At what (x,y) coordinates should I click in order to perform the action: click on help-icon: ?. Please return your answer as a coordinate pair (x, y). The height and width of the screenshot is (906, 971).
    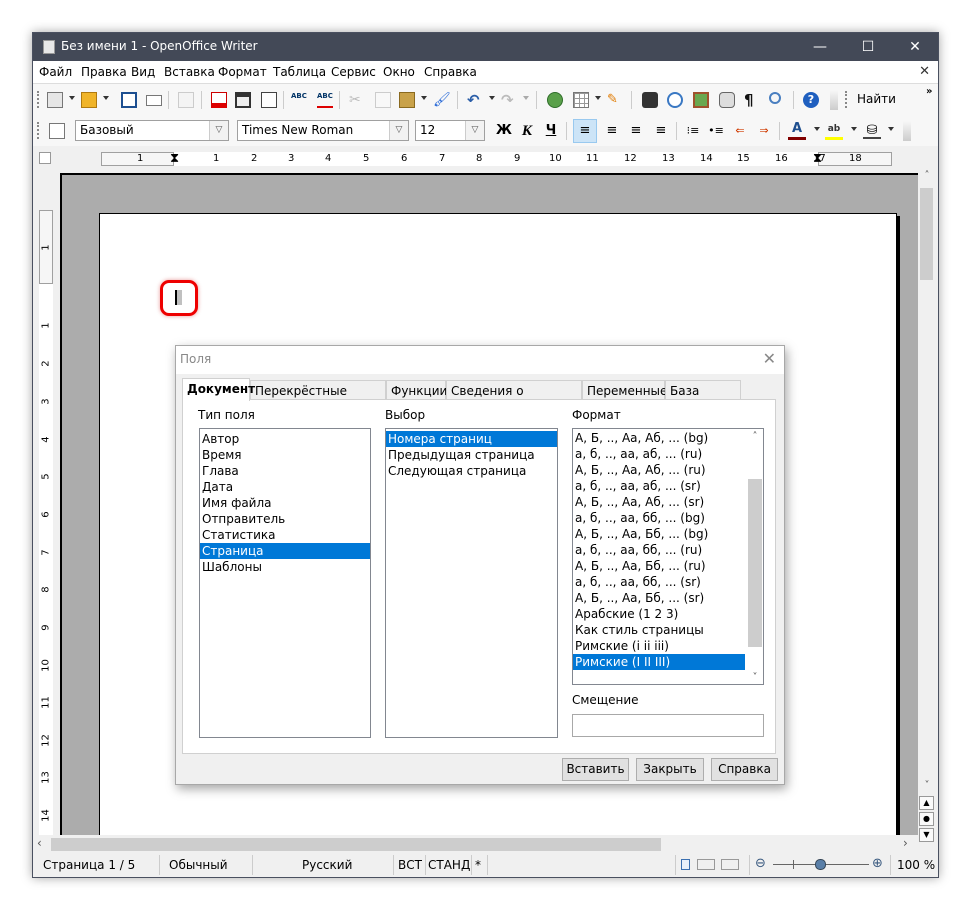
    Looking at the image, I should click on (811, 100).